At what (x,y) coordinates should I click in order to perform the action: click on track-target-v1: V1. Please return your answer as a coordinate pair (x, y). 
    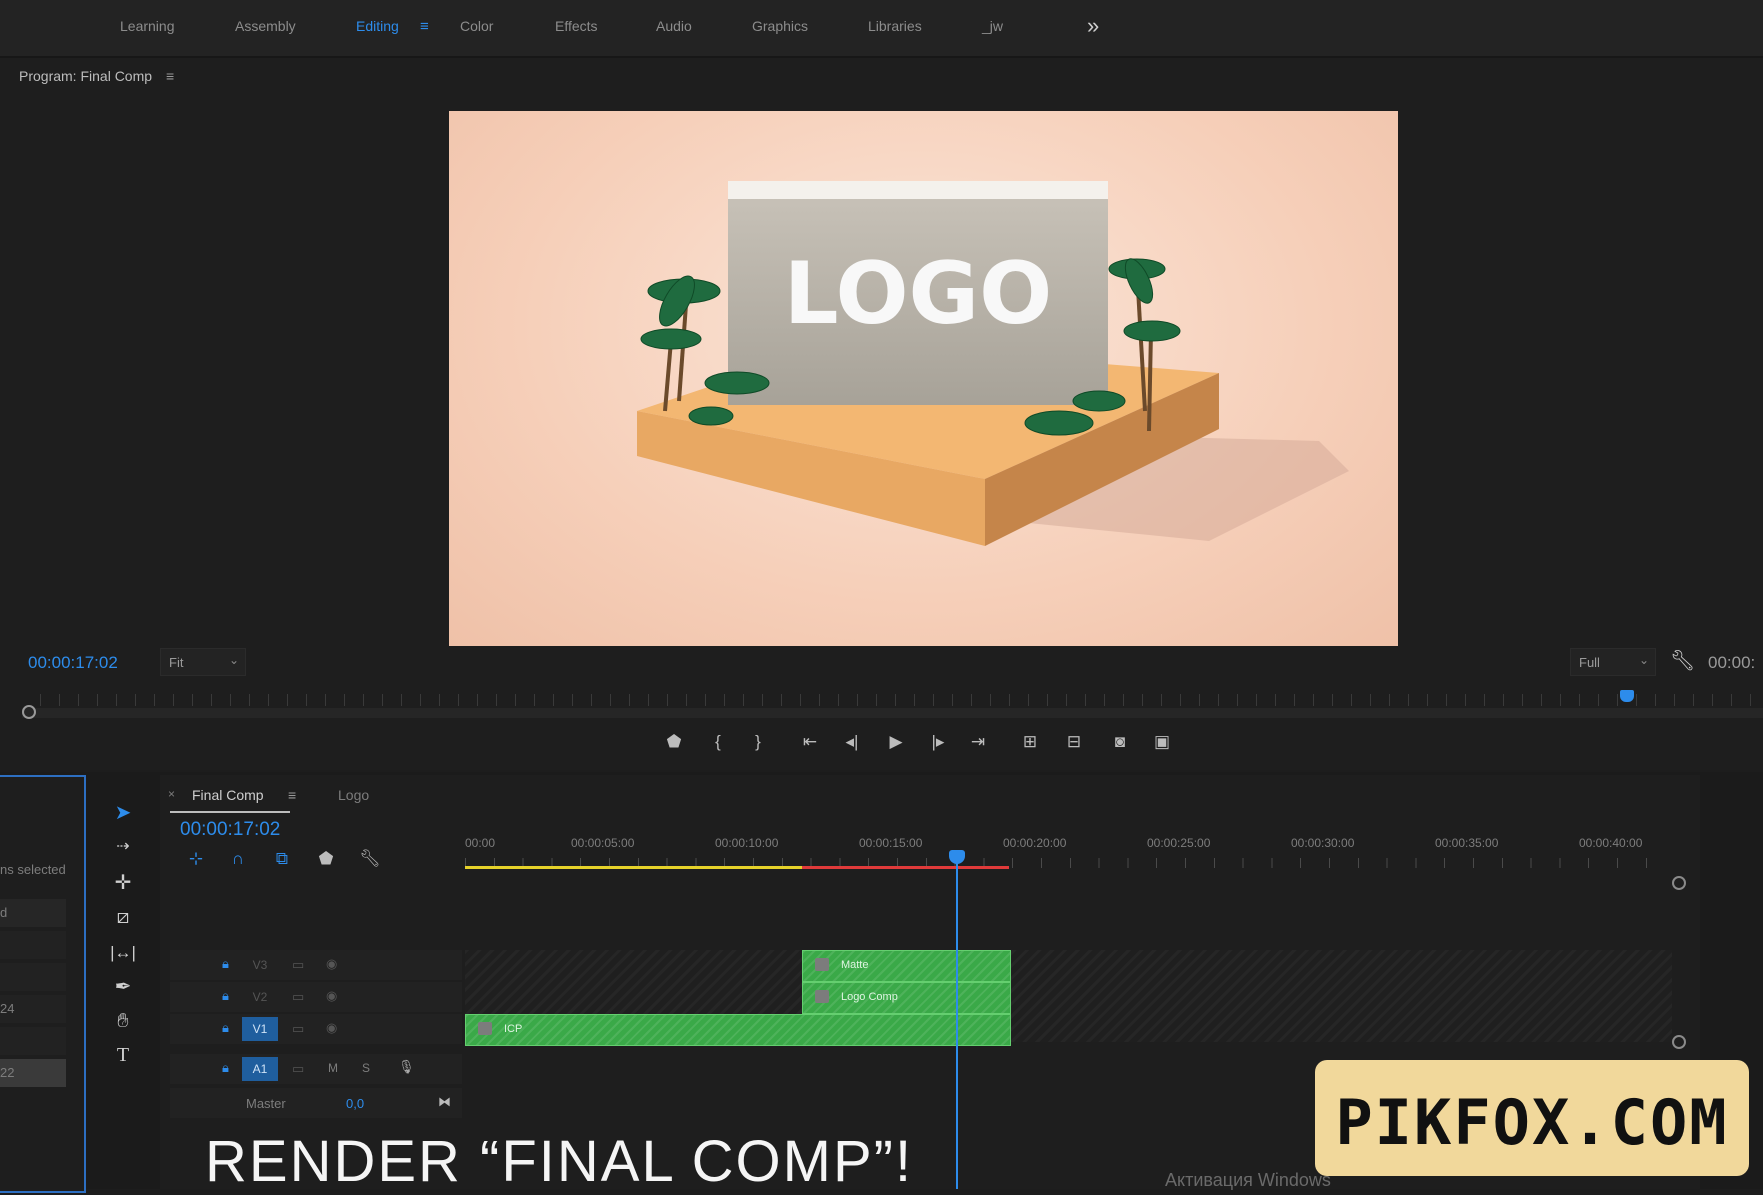
    Looking at the image, I should click on (260, 1029).